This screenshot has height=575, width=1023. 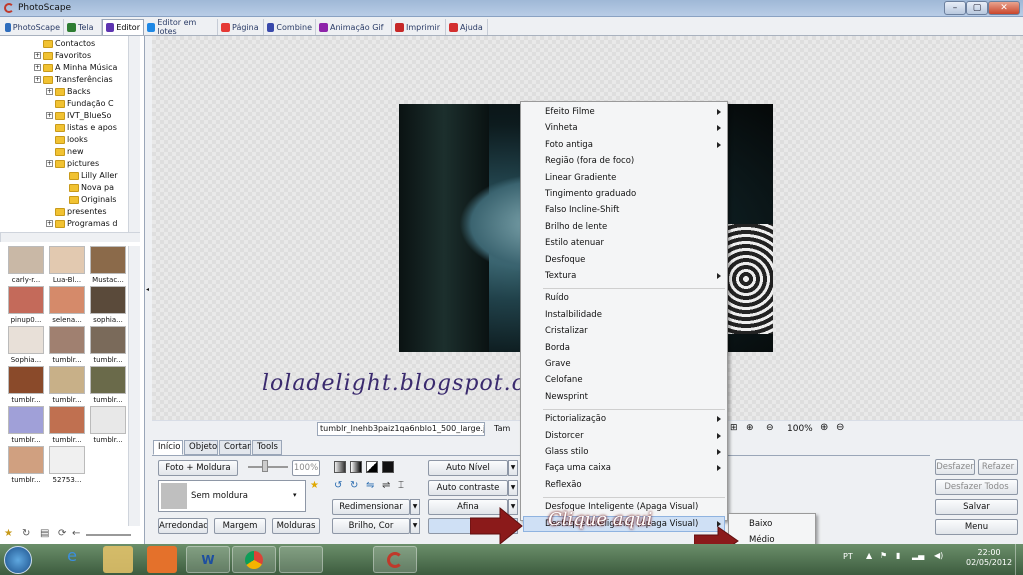 I want to click on toolbox-tab-1: Objeto, so click(x=201, y=447).